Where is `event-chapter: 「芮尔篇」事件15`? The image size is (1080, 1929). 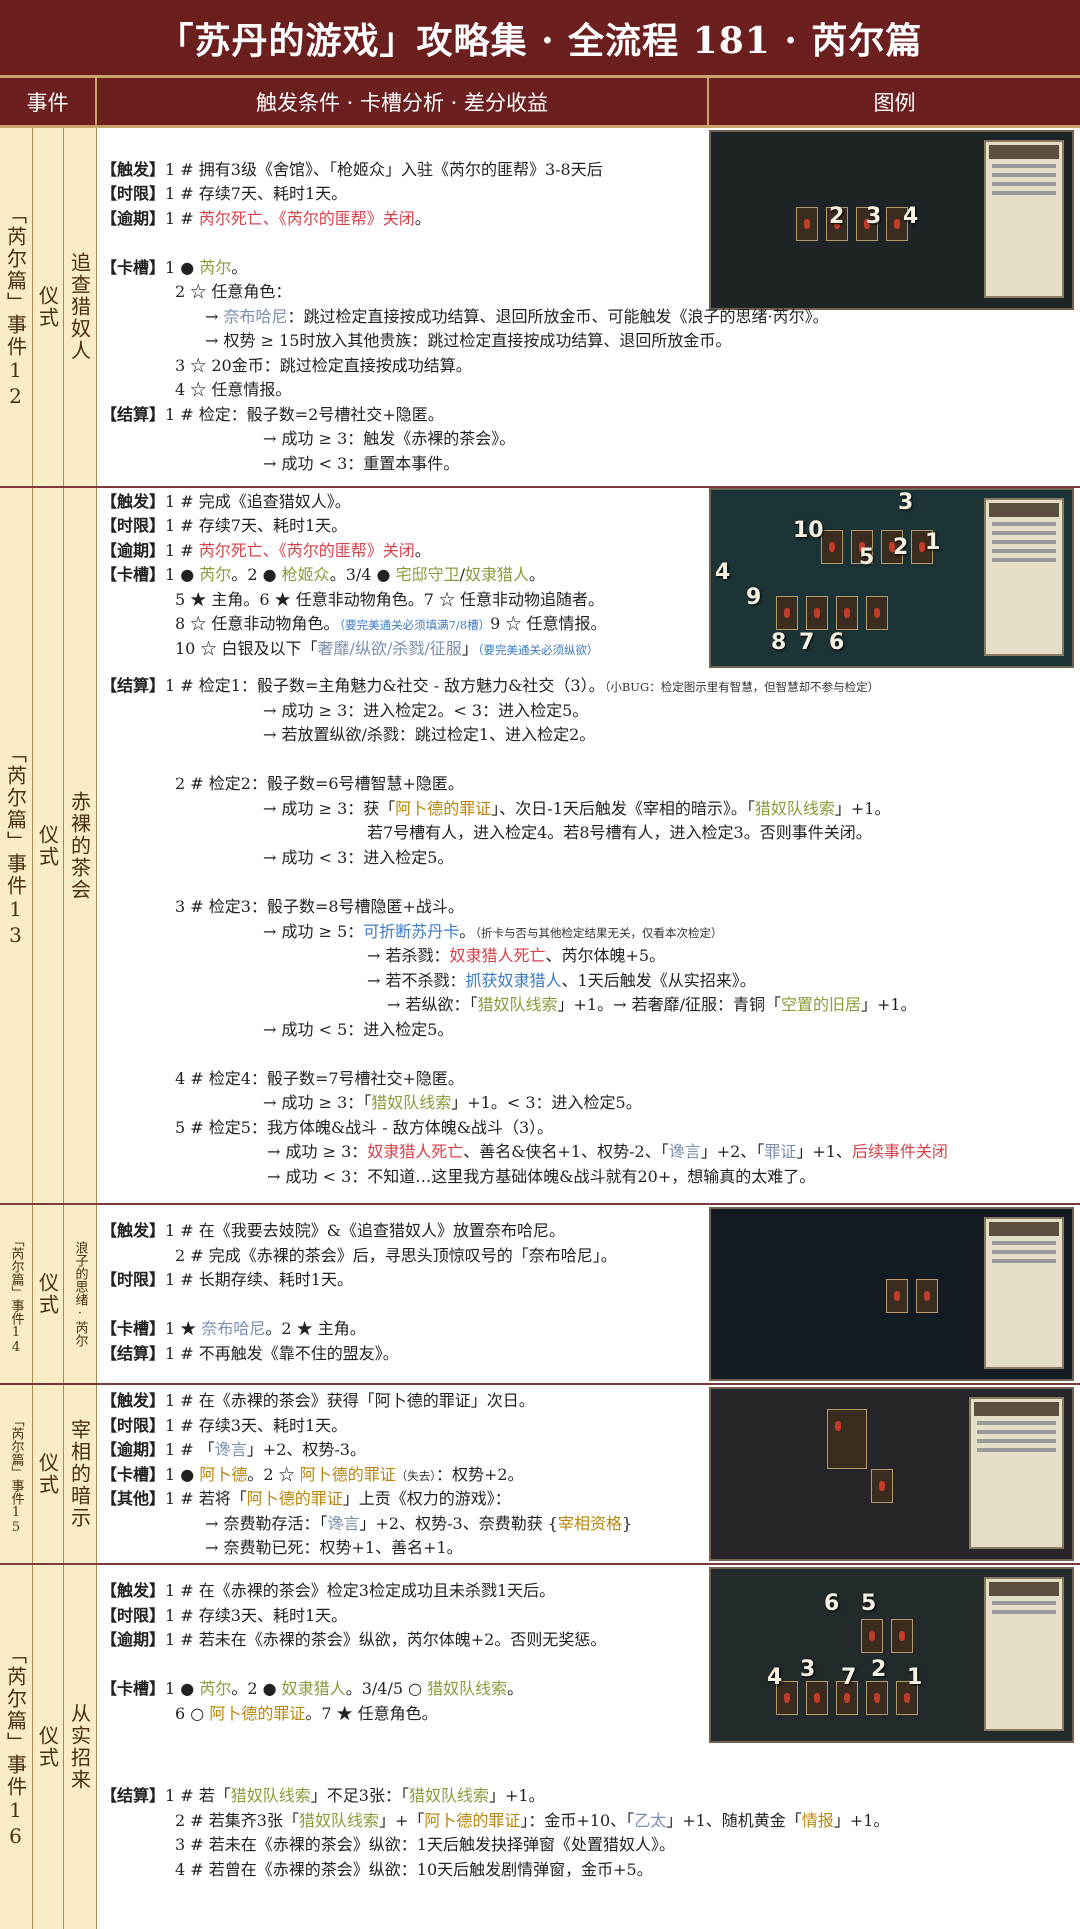 event-chapter: 「芮尔篇」事件15 is located at coordinates (16, 1474).